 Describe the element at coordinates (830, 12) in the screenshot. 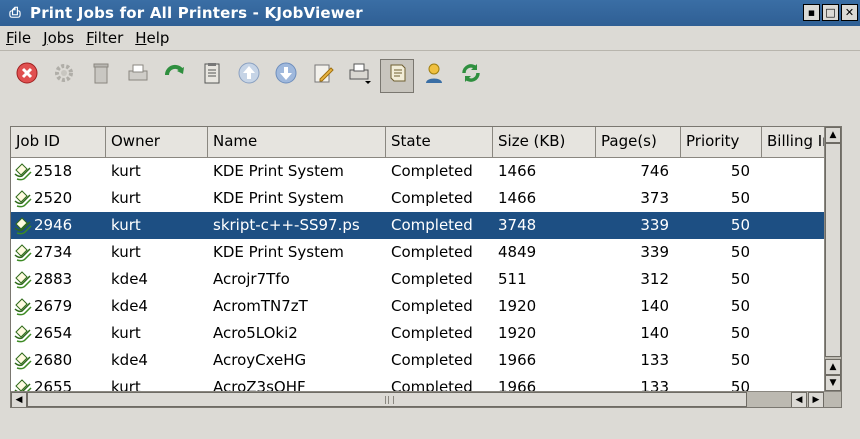

I see `maximize-button: □` at that location.